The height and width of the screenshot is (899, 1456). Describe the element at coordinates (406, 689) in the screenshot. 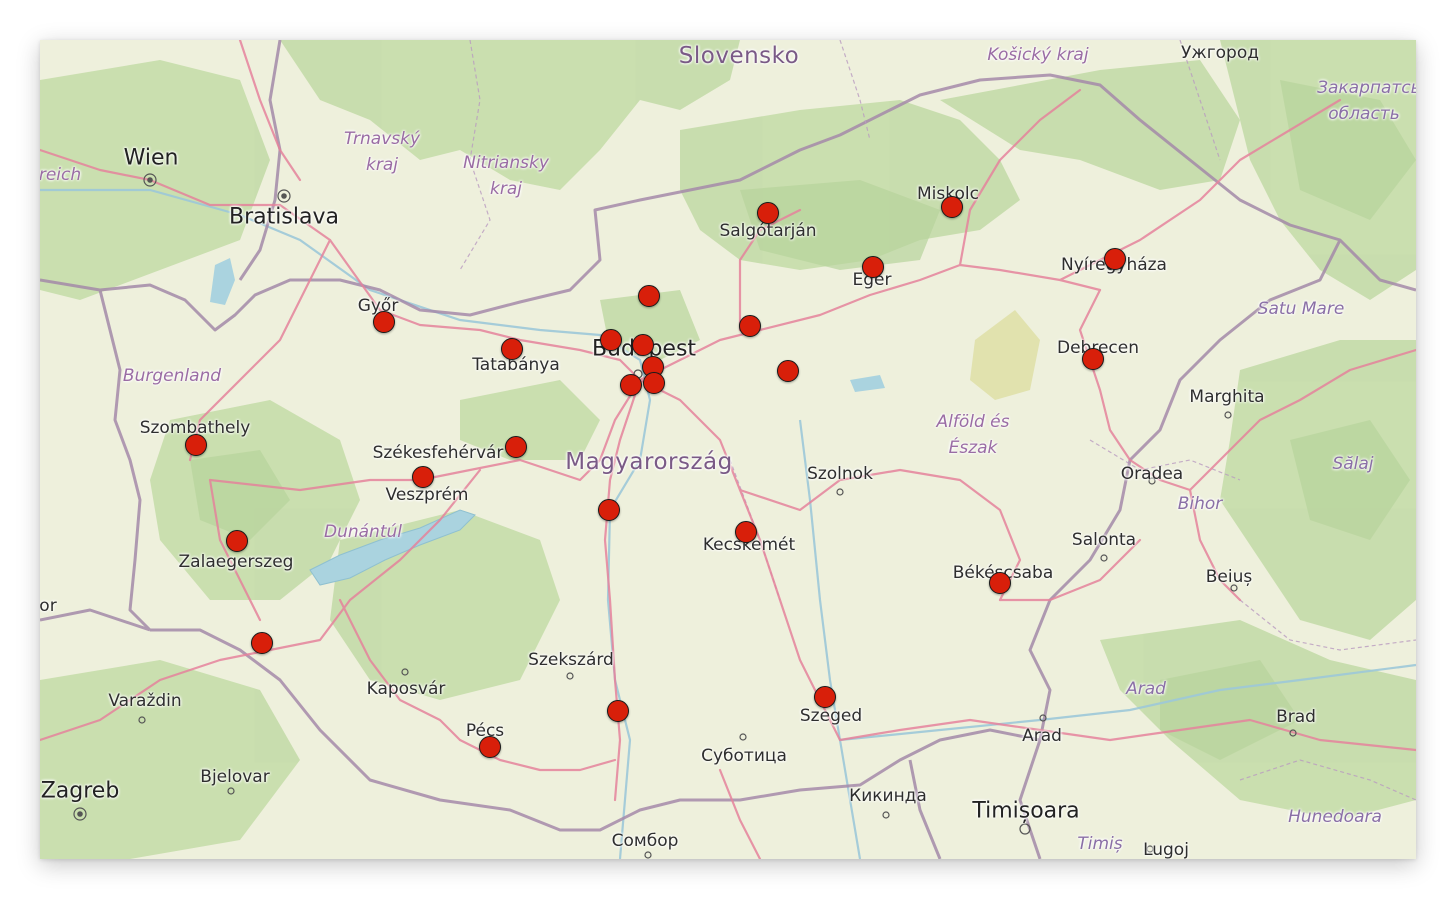

I see `label-kaposvar: Kaposvár` at that location.